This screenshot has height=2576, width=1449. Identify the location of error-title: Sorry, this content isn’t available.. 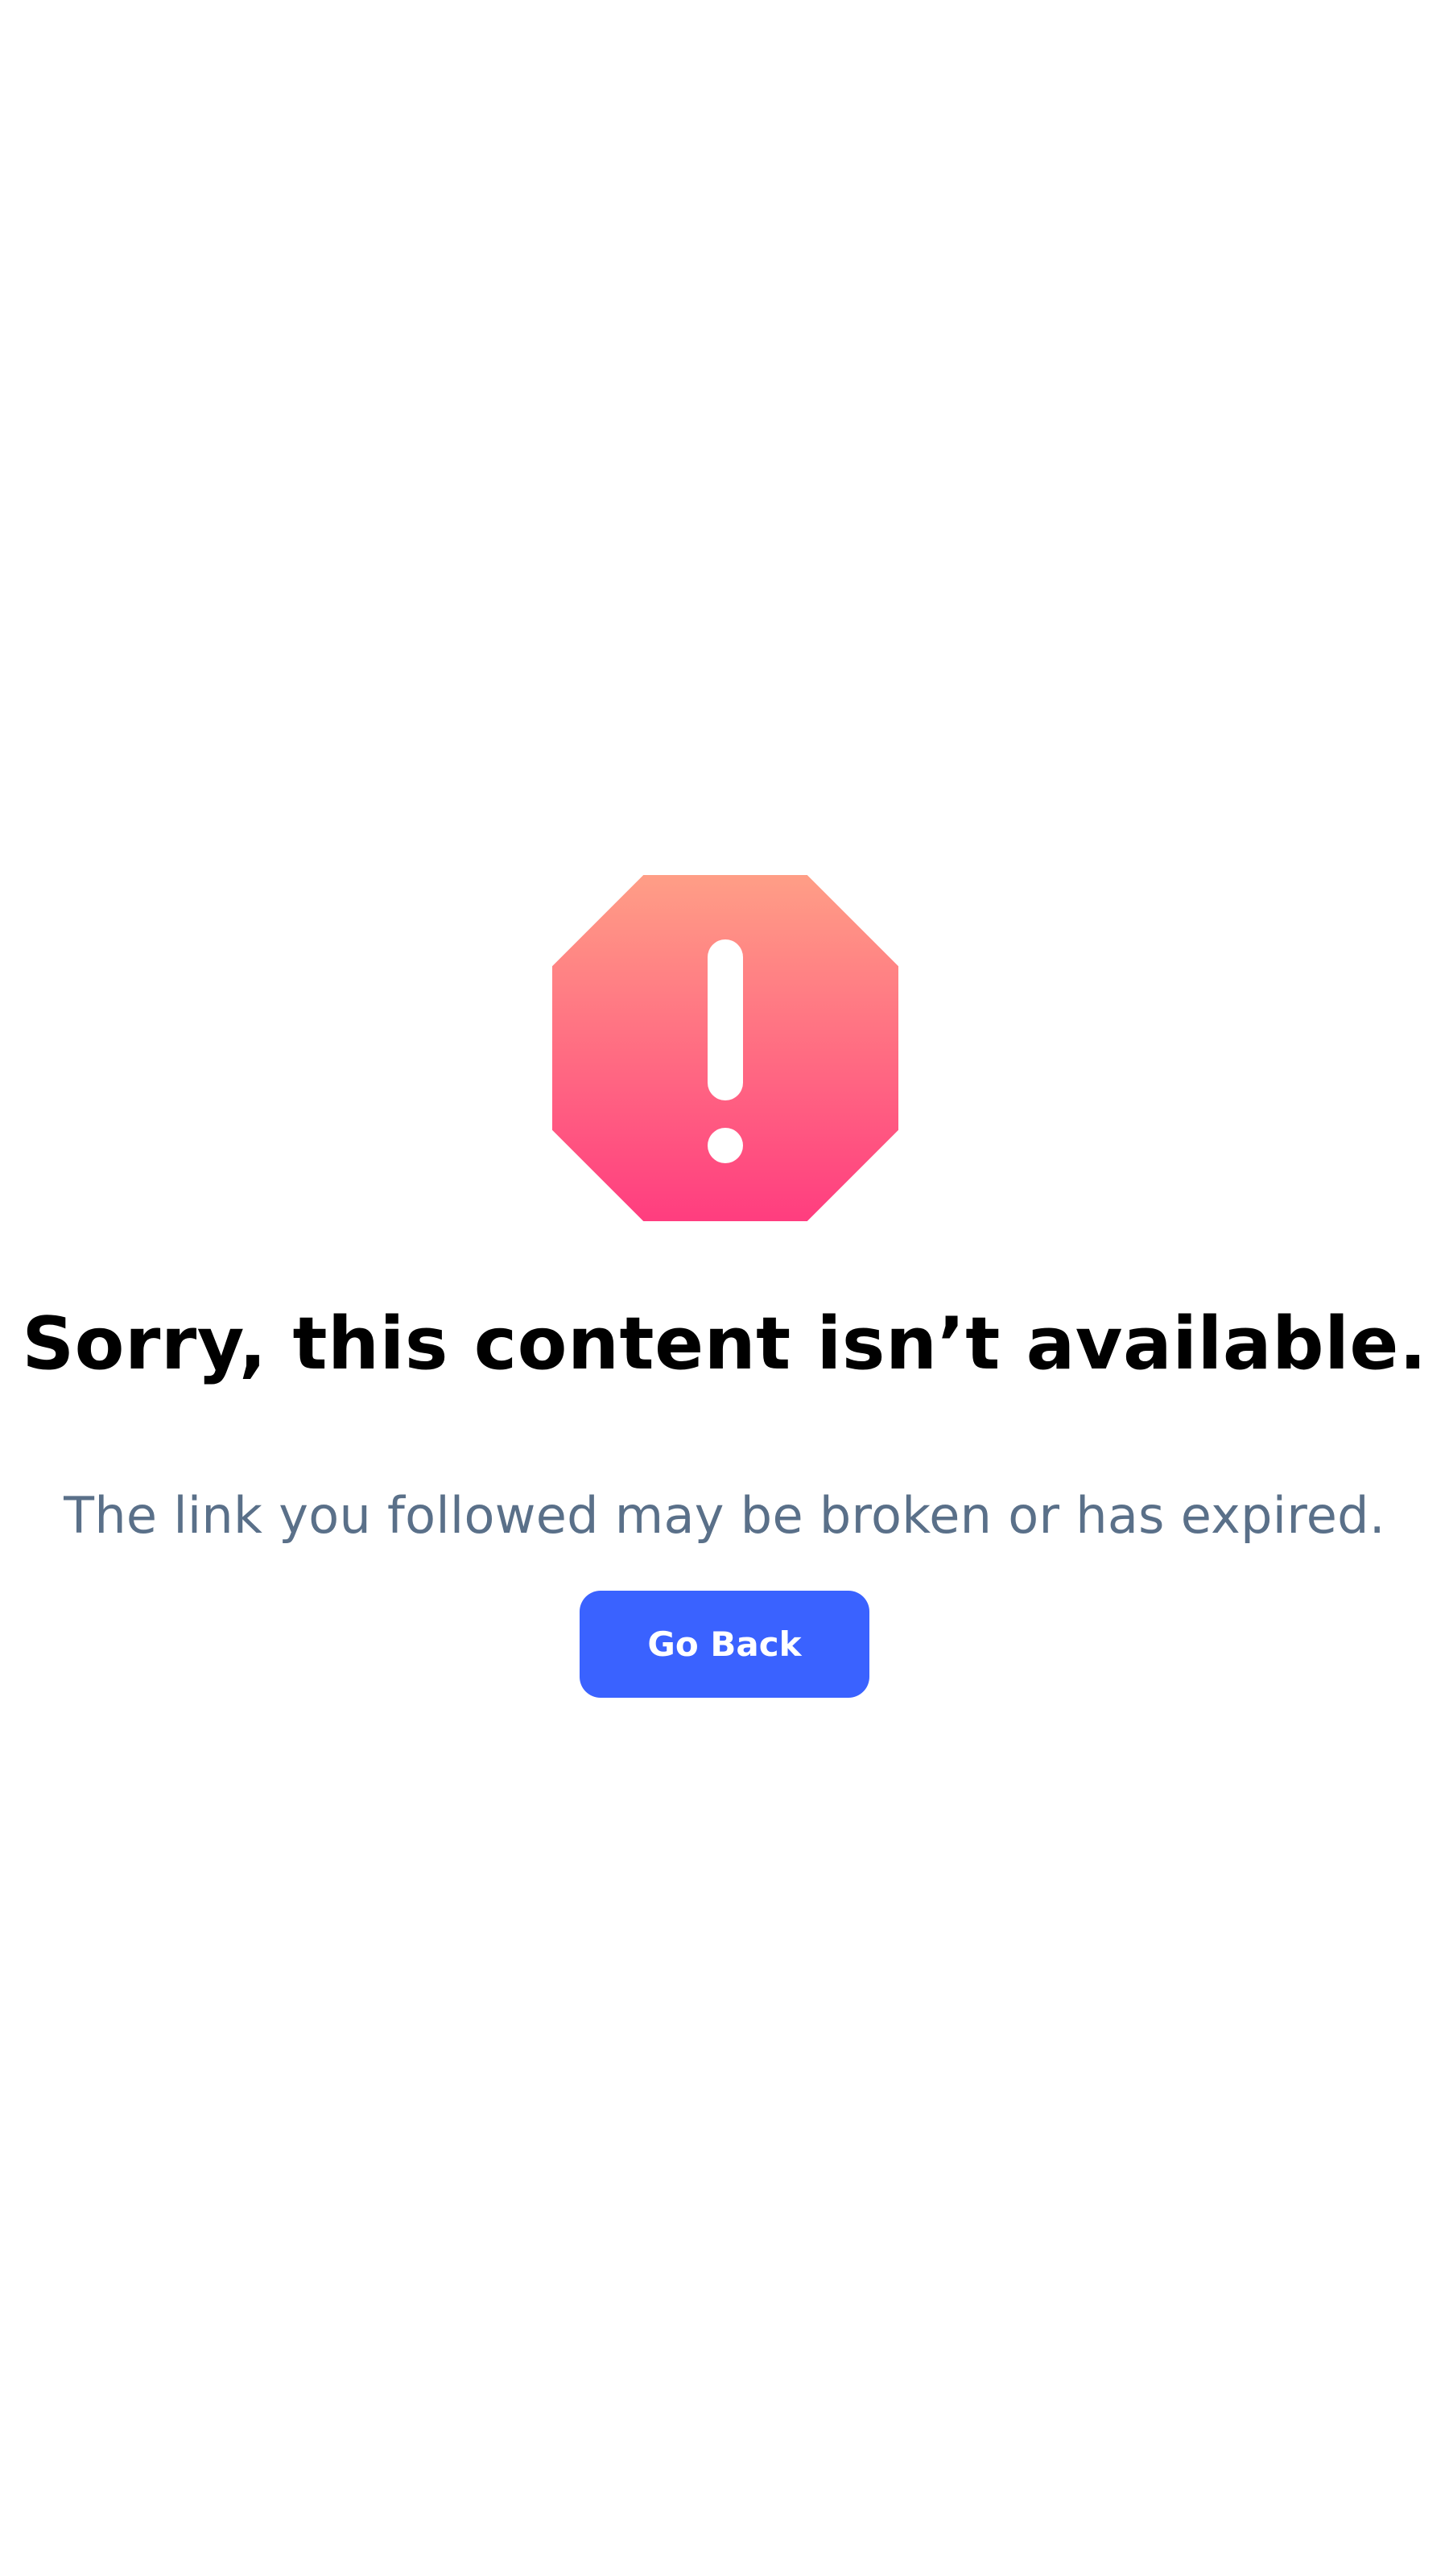
(724, 1344).